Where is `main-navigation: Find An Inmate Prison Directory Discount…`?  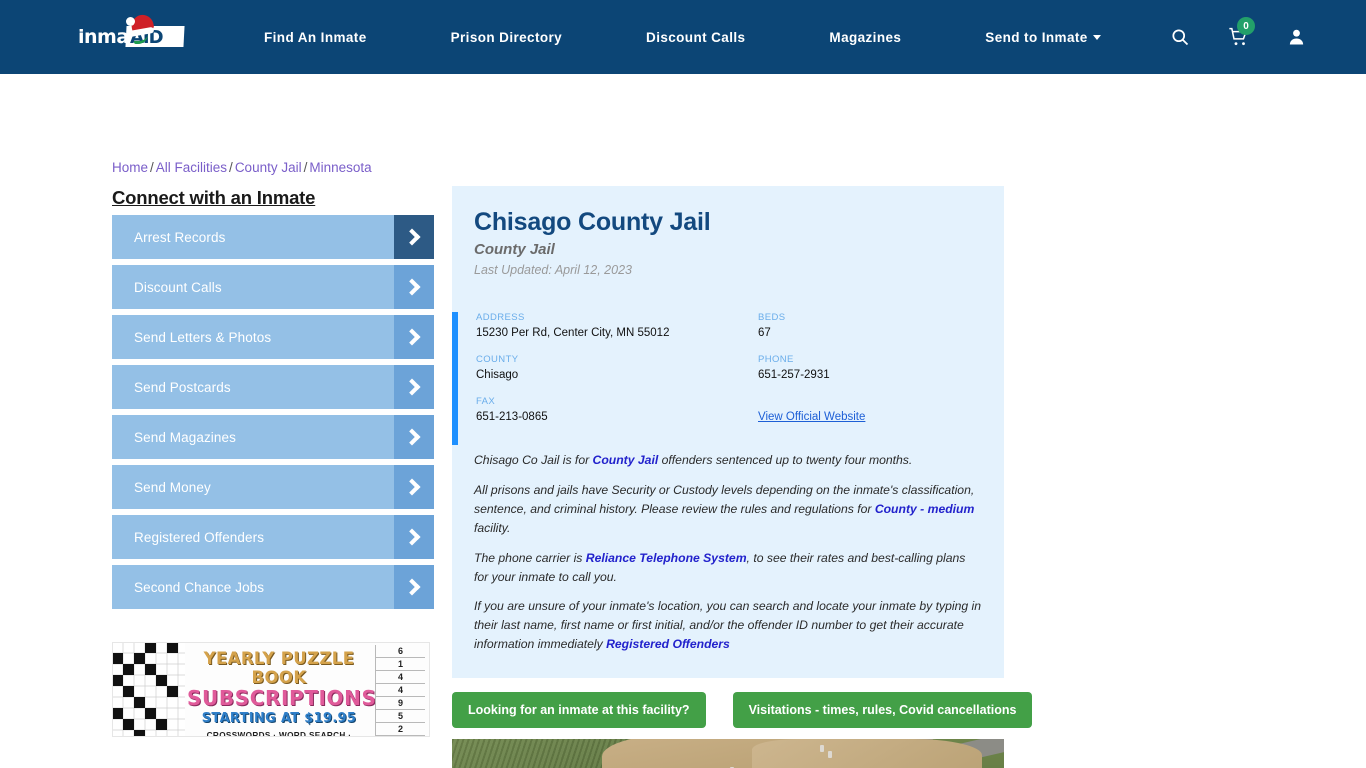
main-navigation: Find An Inmate Prison Directory Discount… is located at coordinates (682, 37).